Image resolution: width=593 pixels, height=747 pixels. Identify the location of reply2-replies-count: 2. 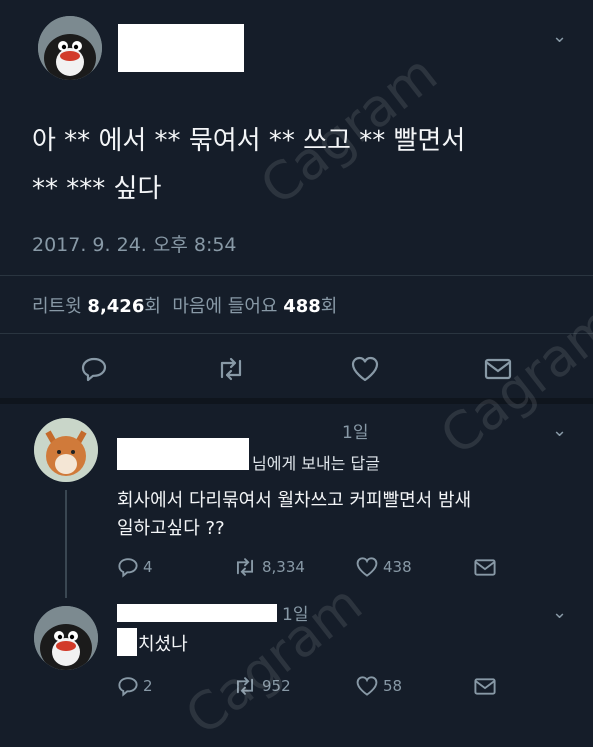
(148, 686).